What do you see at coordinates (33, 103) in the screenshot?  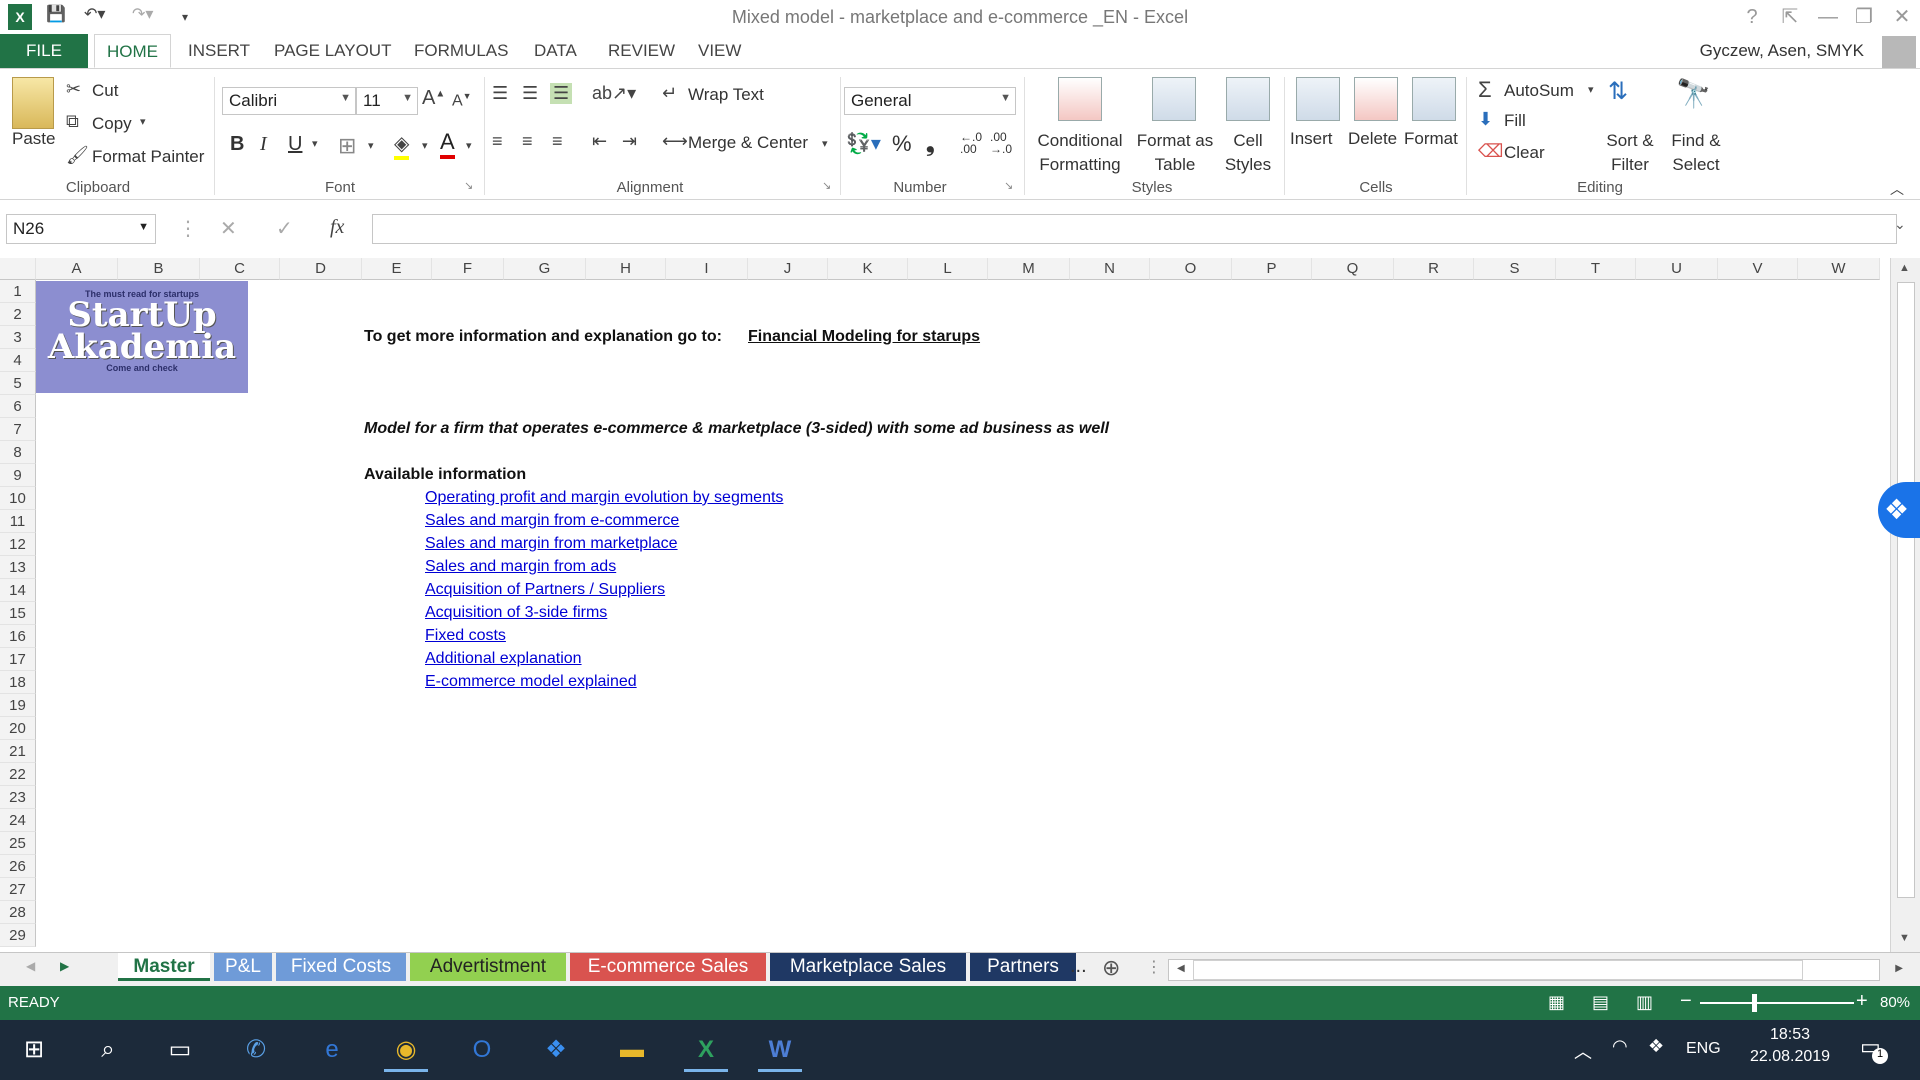 I see `paste-icon` at bounding box center [33, 103].